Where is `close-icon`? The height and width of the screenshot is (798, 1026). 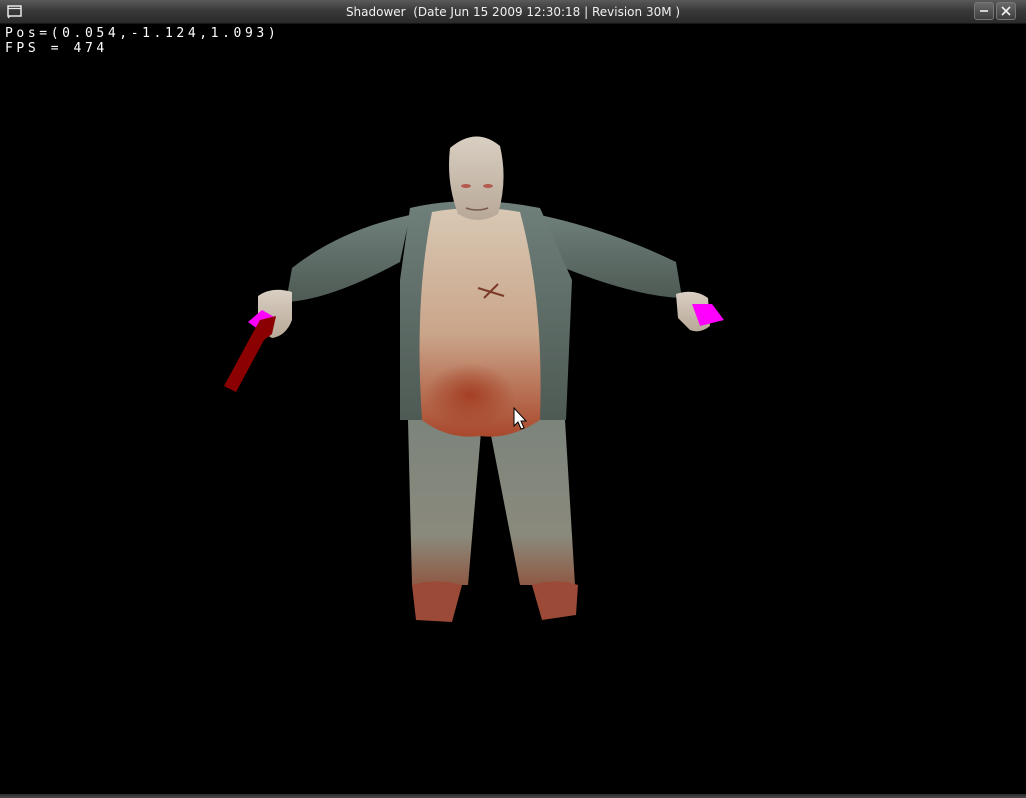 close-icon is located at coordinates (1006, 11).